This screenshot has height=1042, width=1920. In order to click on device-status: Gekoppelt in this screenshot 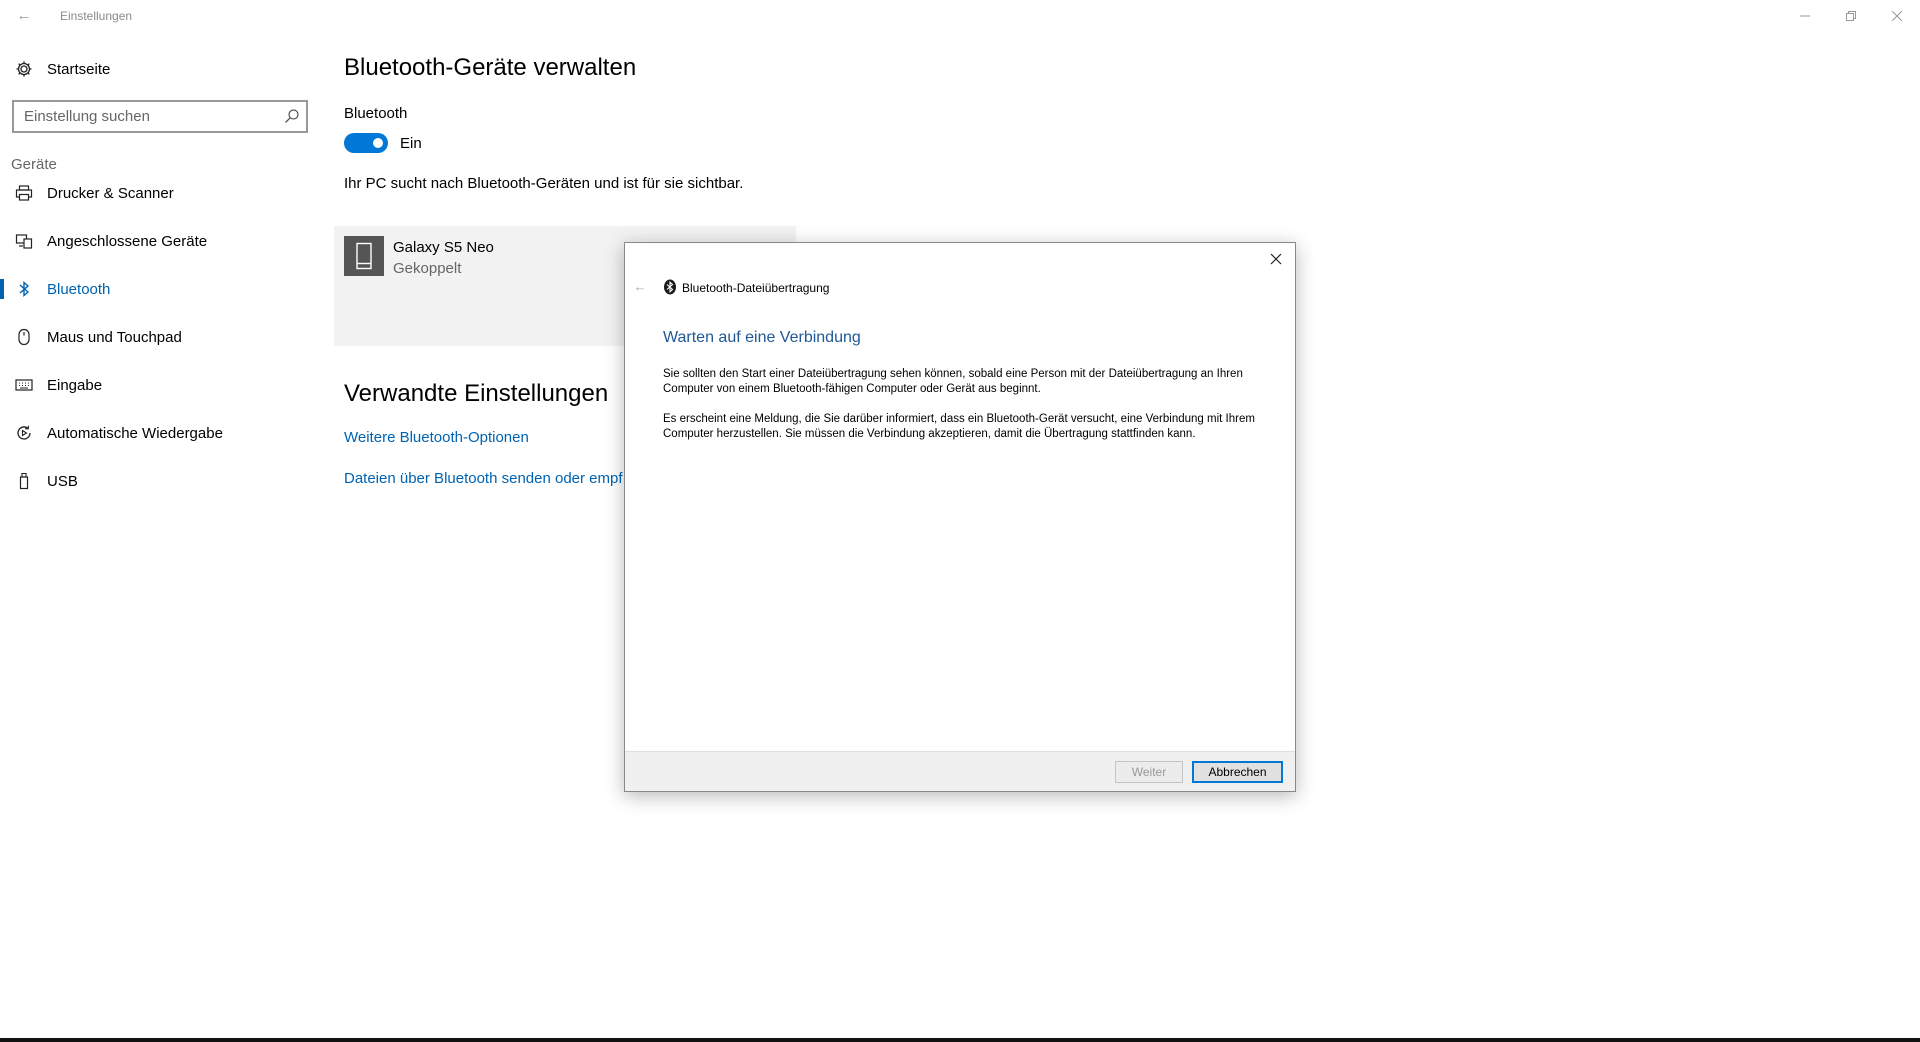, I will do `click(427, 268)`.